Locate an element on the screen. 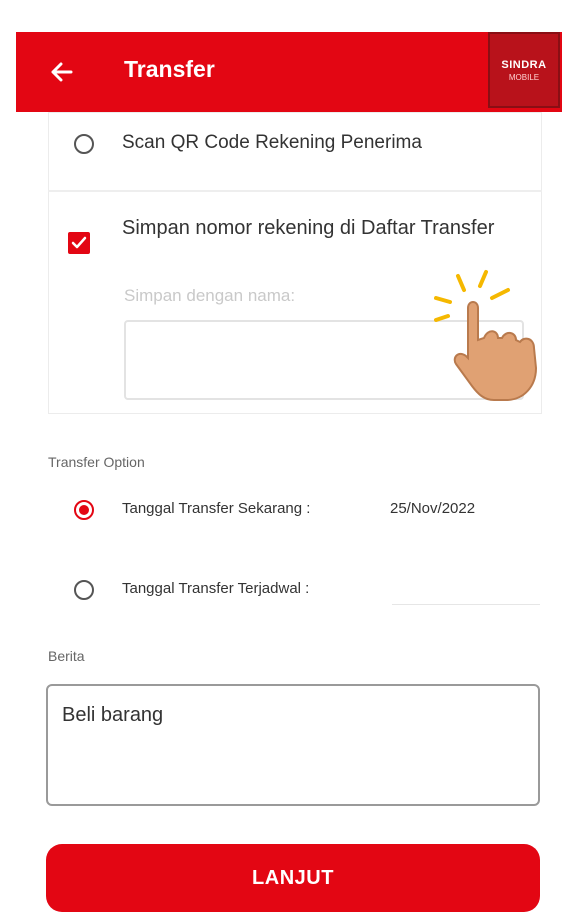 The width and height of the screenshot is (562, 922). save-account-checkbox is located at coordinates (79, 243).